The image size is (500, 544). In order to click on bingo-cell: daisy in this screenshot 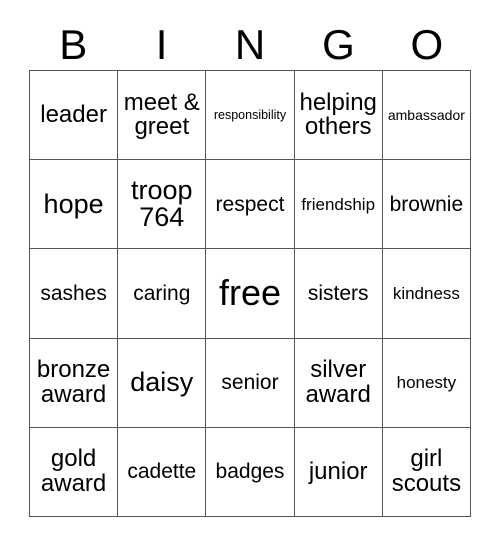, I will do `click(162, 383)`.